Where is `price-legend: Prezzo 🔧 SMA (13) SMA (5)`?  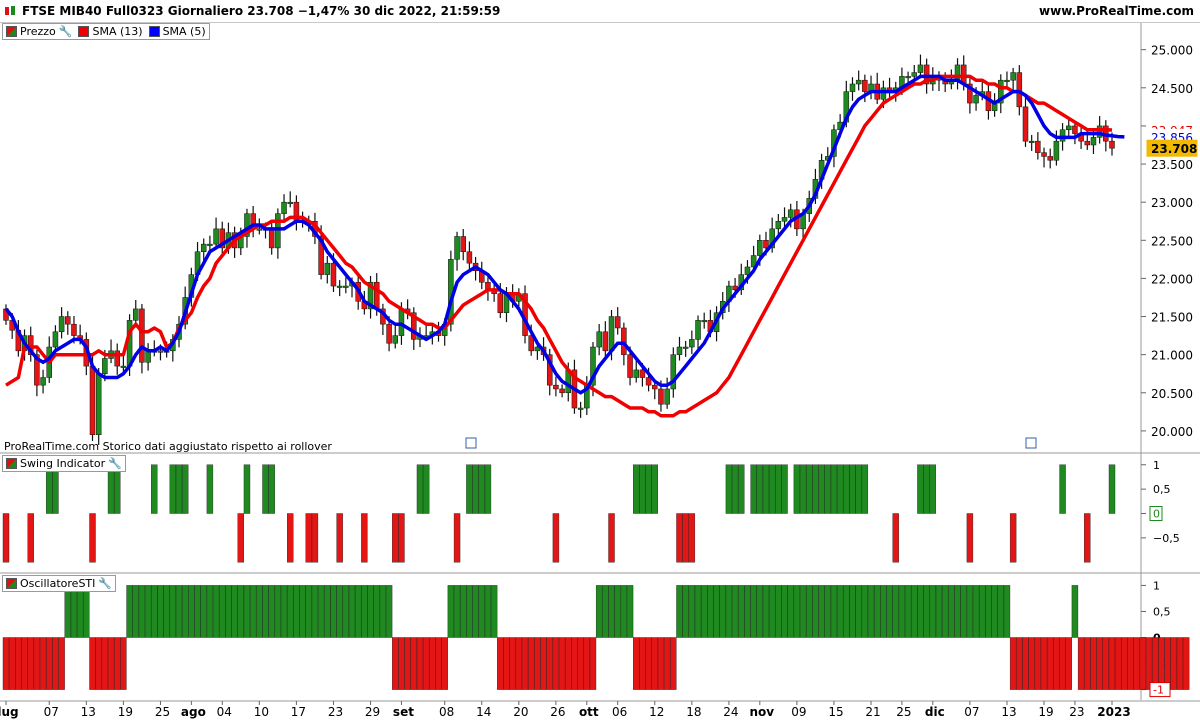
price-legend: Prezzo 🔧 SMA (13) SMA (5) is located at coordinates (106, 31).